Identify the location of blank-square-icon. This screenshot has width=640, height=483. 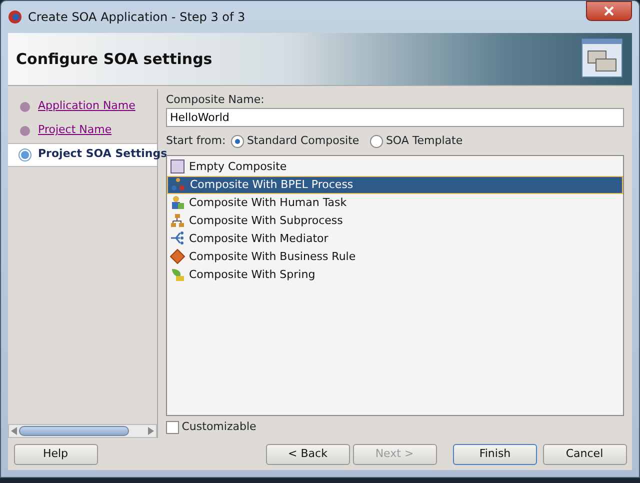
(177, 166).